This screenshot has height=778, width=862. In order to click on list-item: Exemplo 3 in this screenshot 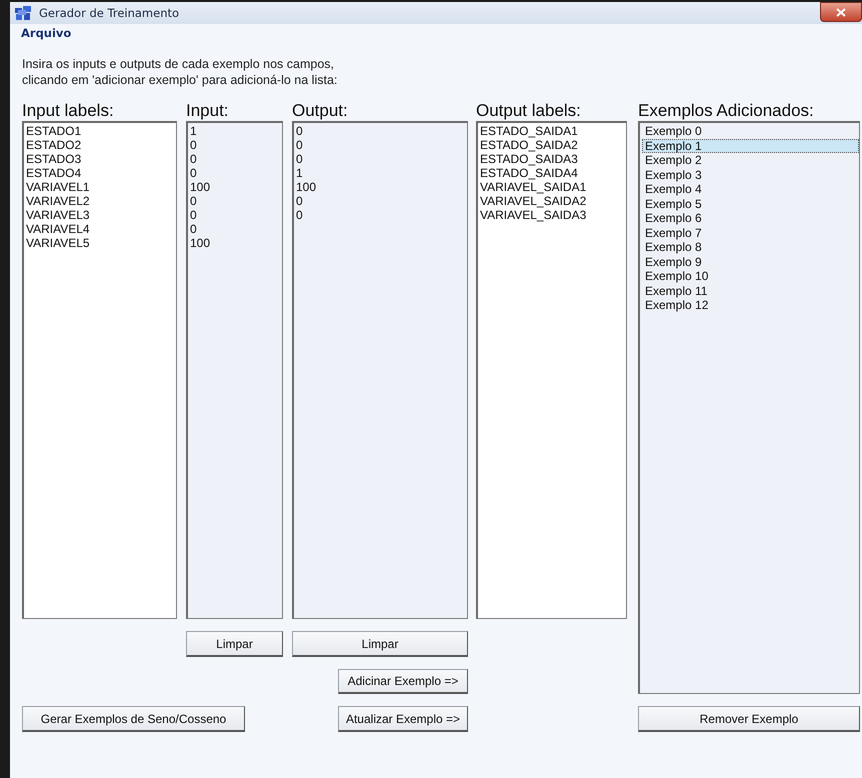, I will do `click(750, 175)`.